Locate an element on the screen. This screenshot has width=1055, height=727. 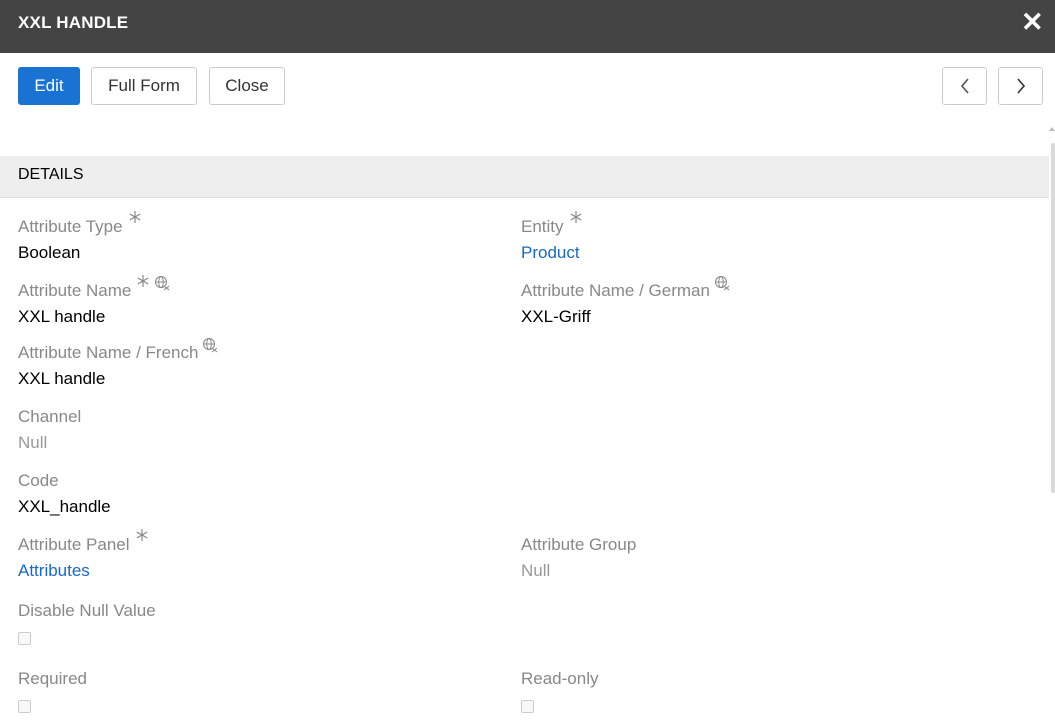
attribute-name-french-value: XXL handle is located at coordinates (62, 378).